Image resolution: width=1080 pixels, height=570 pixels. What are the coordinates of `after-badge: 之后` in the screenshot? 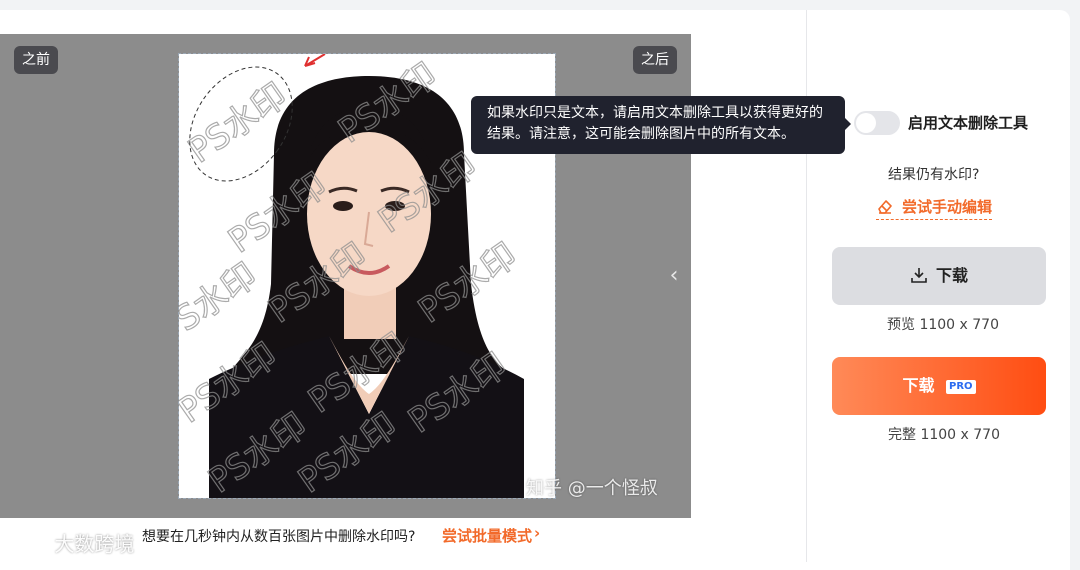 It's located at (655, 60).